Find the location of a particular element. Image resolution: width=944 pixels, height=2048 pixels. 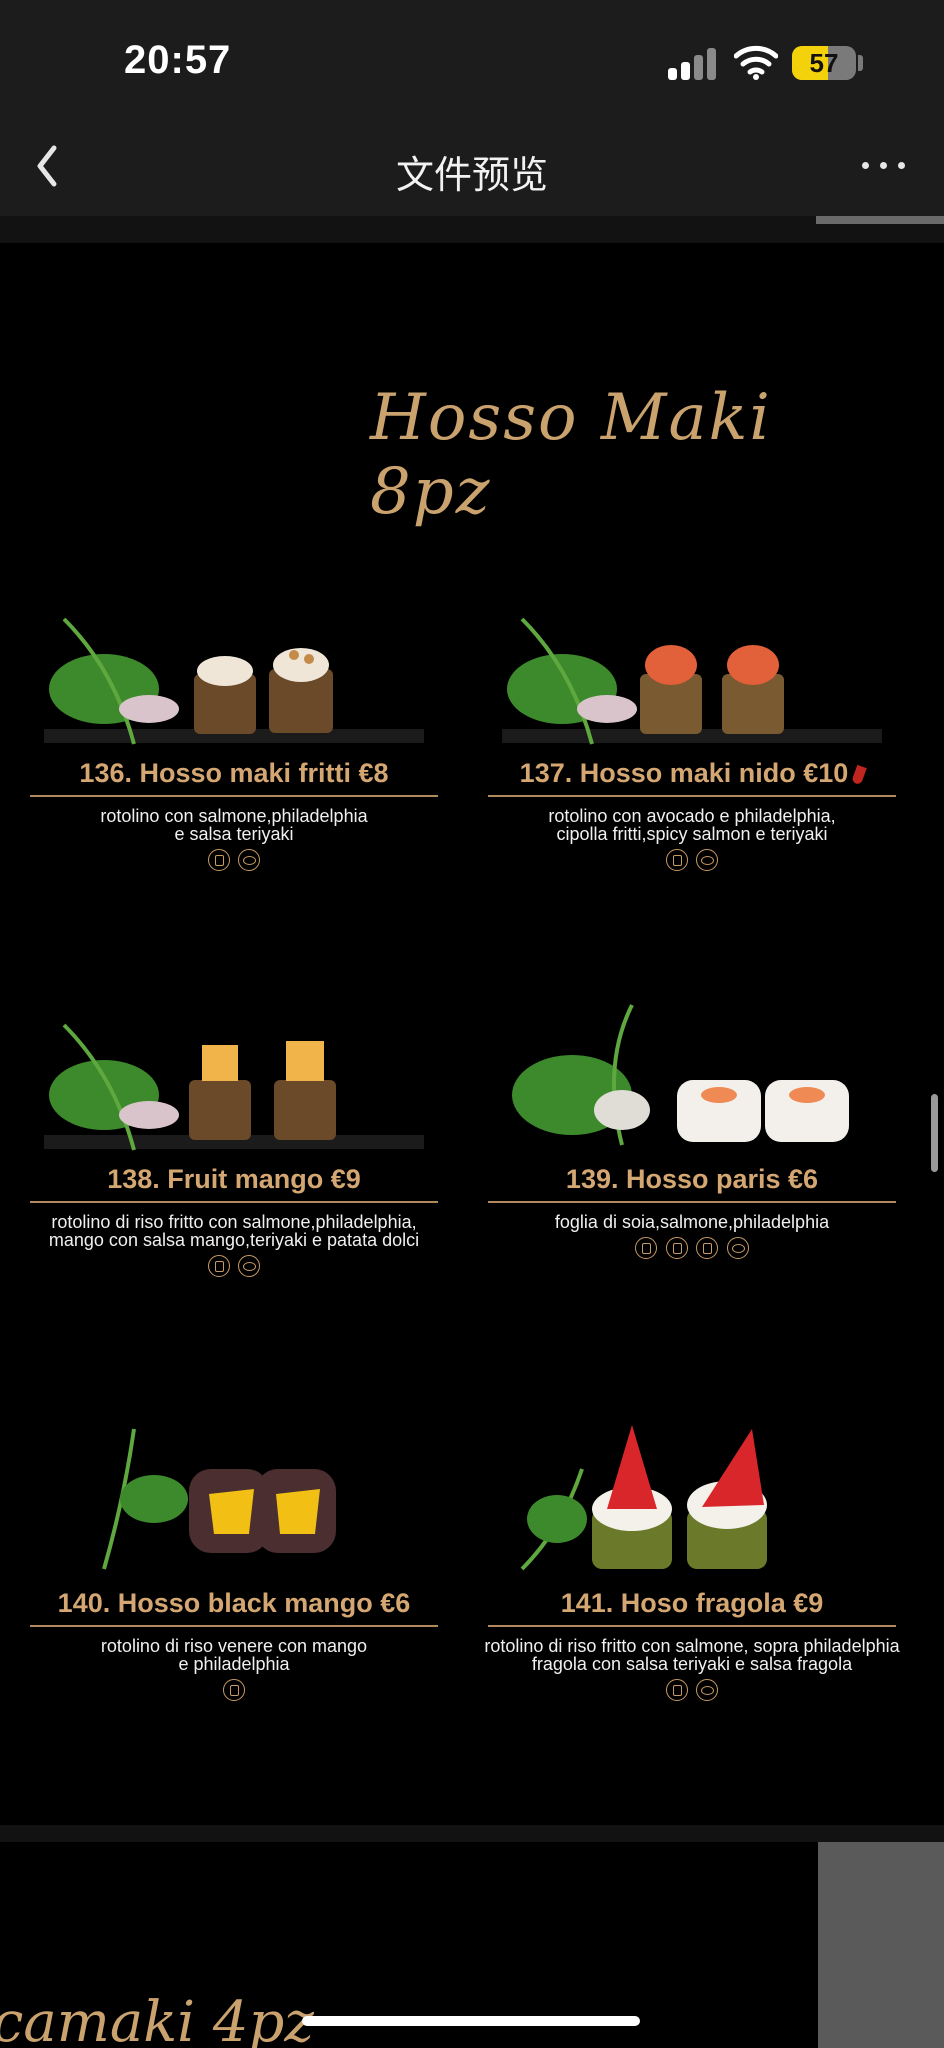

next-section-title: camaki 4pz is located at coordinates (157, 2019).